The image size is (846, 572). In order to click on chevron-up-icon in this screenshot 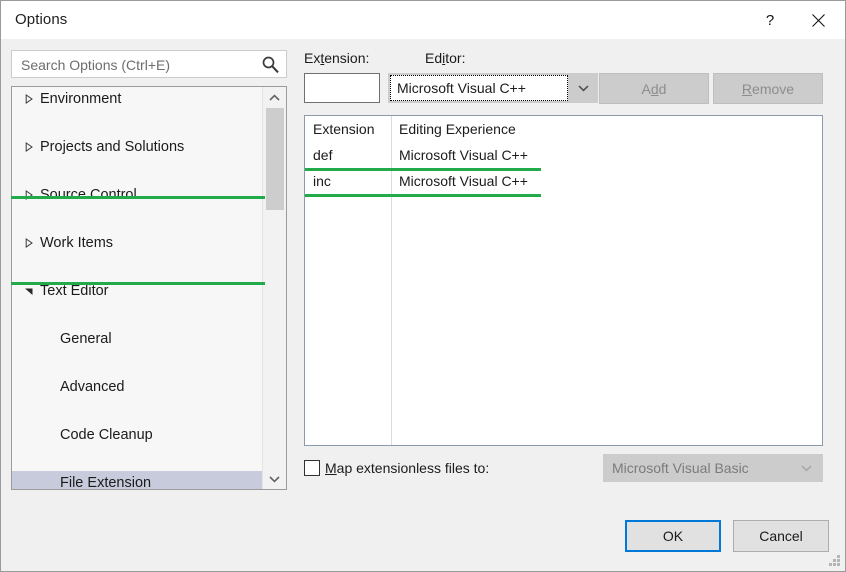, I will do `click(274, 97)`.